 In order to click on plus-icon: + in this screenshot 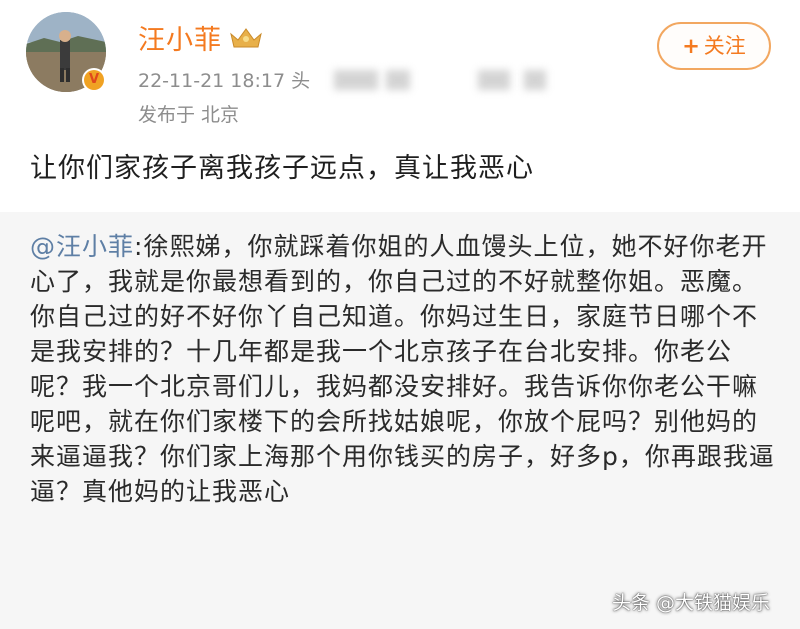, I will do `click(691, 46)`.